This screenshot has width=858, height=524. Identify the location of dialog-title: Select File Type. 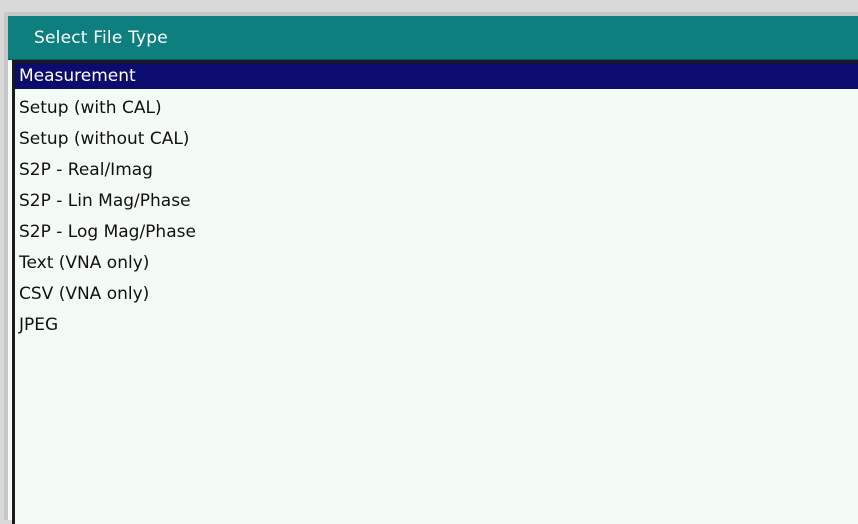
(101, 38).